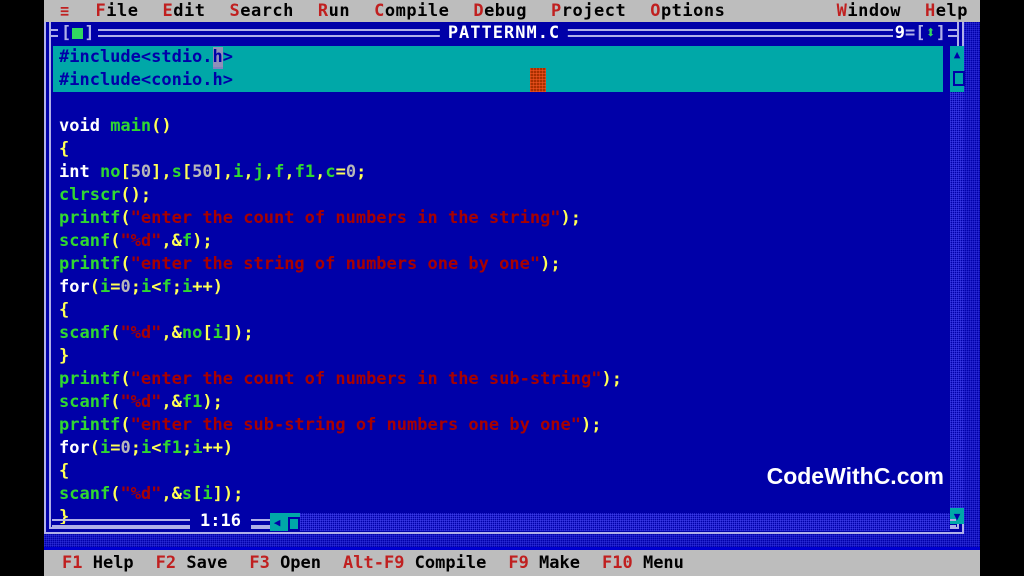  What do you see at coordinates (869, 11) in the screenshot?
I see `menu-item-window: Window` at bounding box center [869, 11].